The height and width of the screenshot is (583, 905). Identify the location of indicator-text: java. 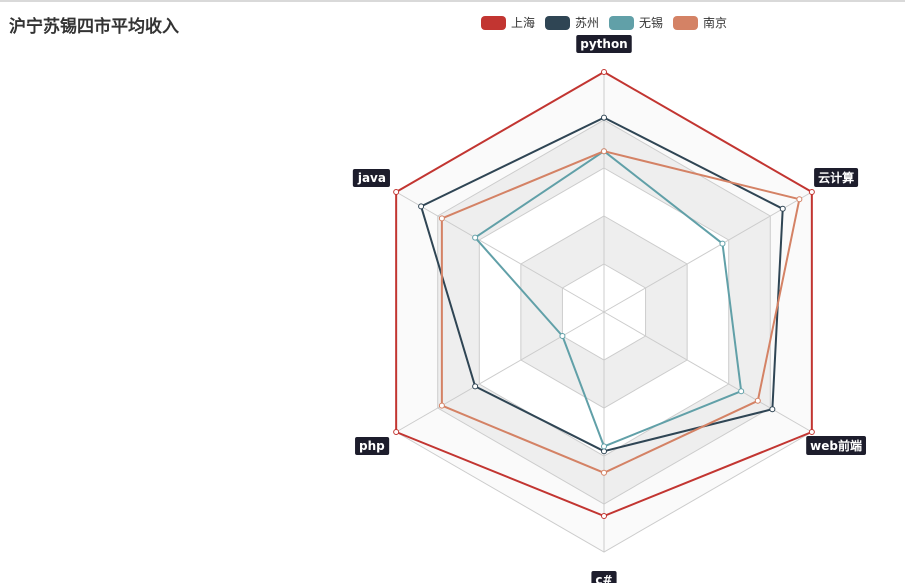
(371, 178).